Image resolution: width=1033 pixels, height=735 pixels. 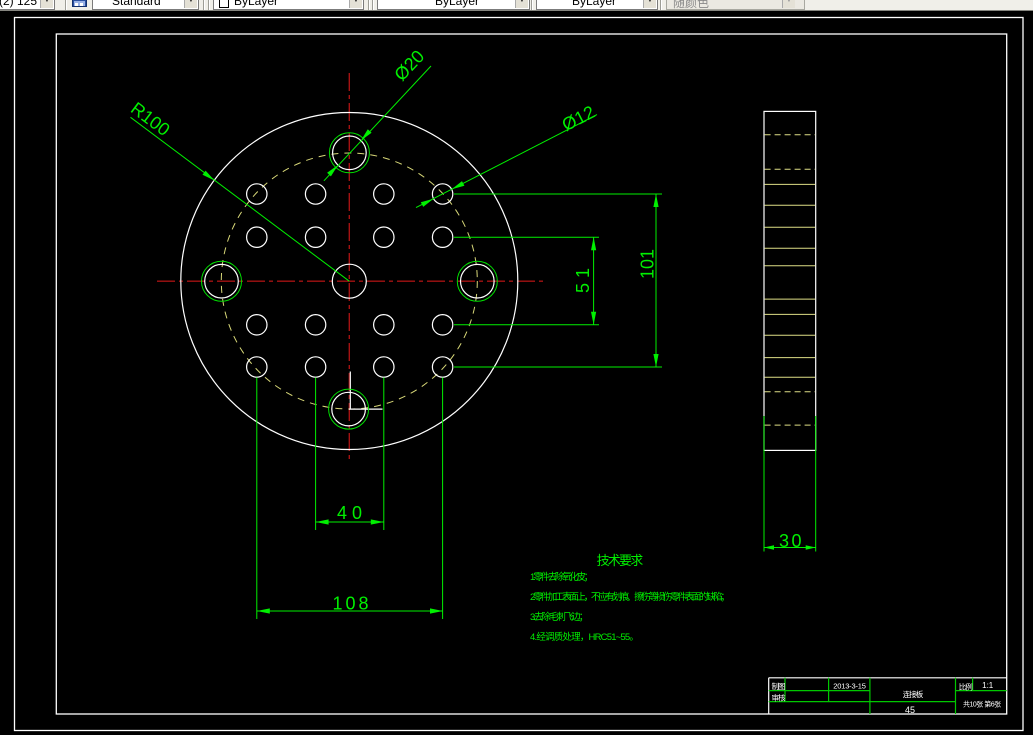 What do you see at coordinates (648, 264) in the screenshot?
I see `svg-text: 101` at bounding box center [648, 264].